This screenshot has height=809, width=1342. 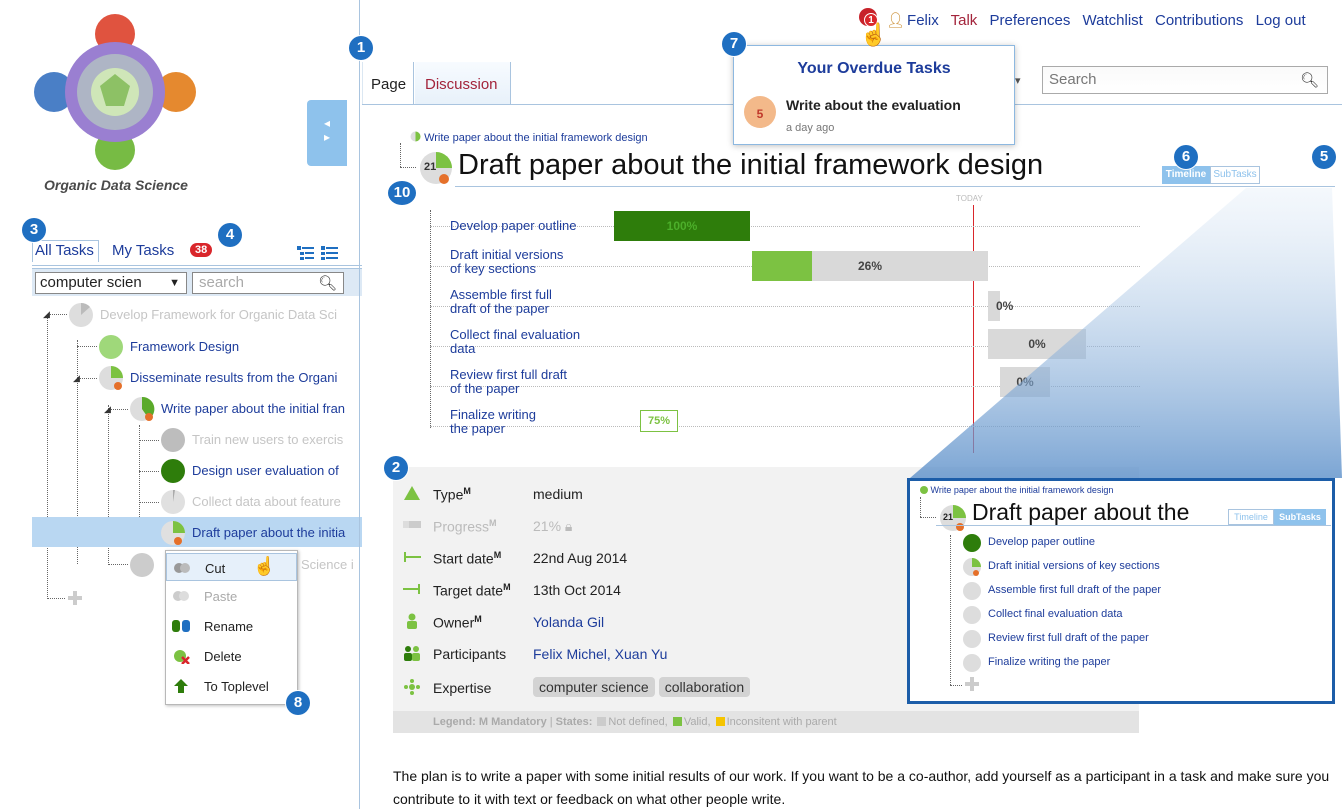 I want to click on gantt-row-label: Develop paper outline, so click(x=513, y=226).